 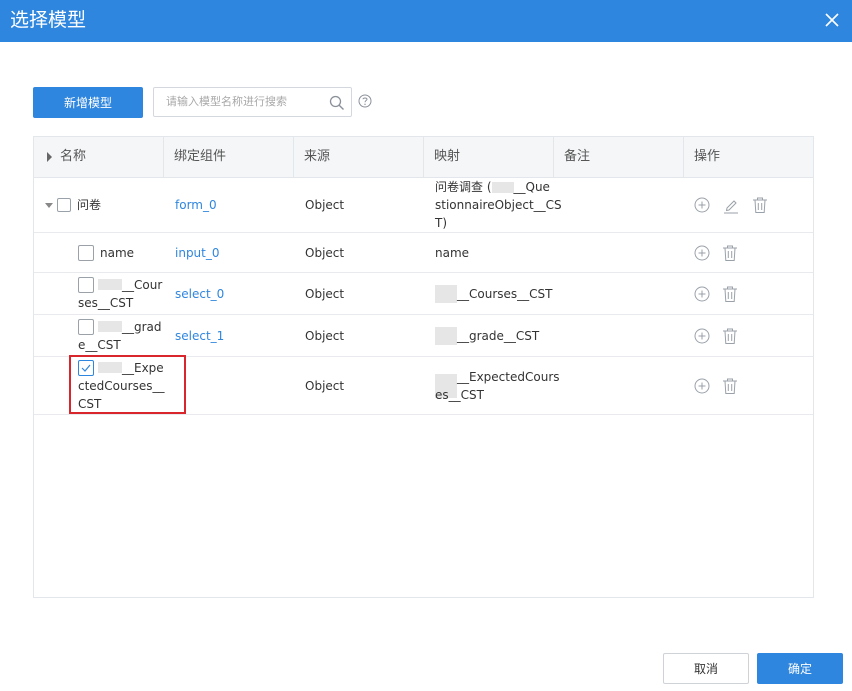 What do you see at coordinates (142, 326) in the screenshot?
I see `name-line: __grad` at bounding box center [142, 326].